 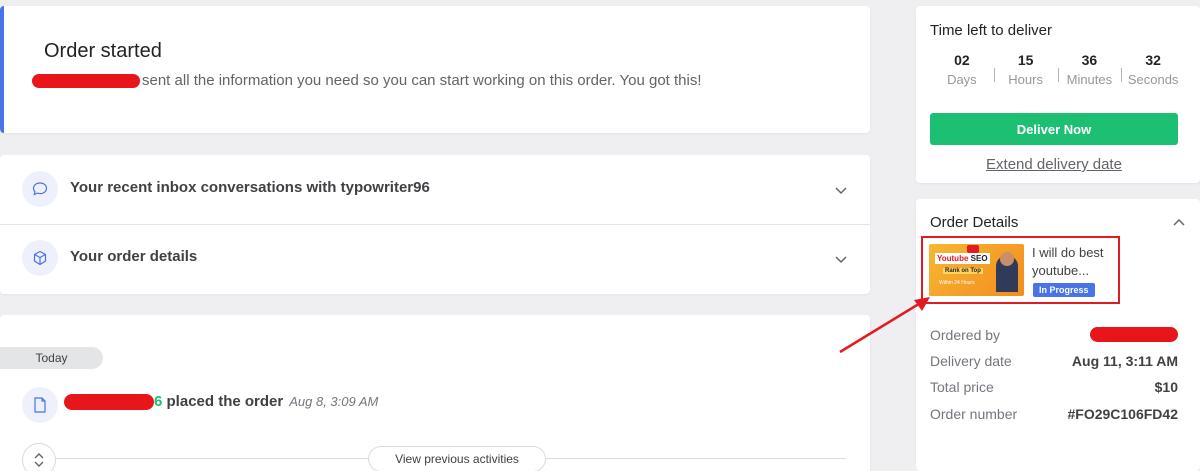 What do you see at coordinates (40, 189) in the screenshot?
I see `chat-bubble-icon` at bounding box center [40, 189].